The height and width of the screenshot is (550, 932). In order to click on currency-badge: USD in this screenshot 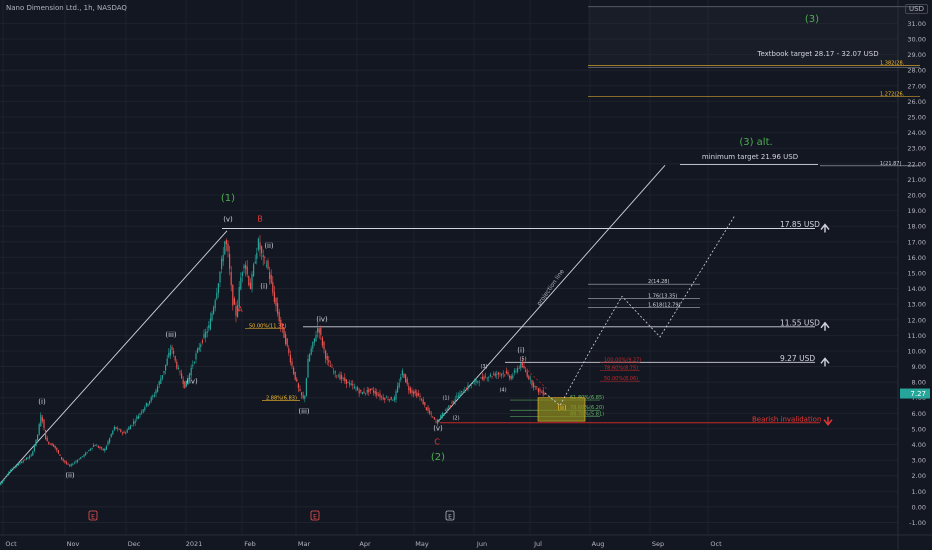, I will do `click(916, 9)`.